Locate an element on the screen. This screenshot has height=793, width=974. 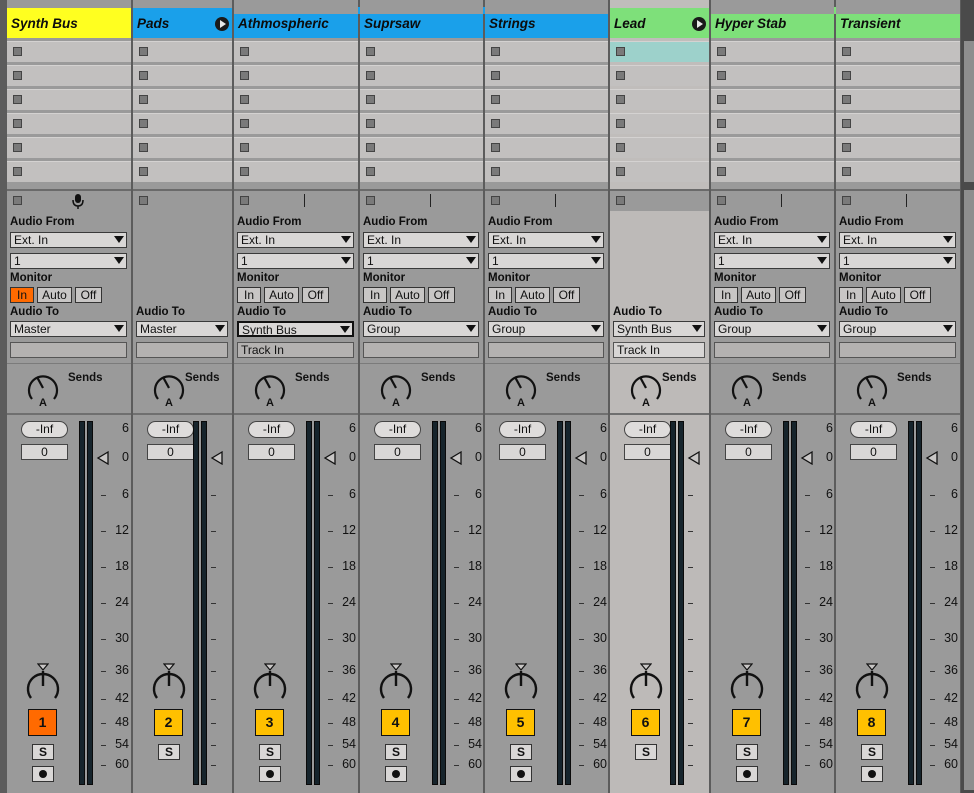
track-header: Hyper Stab is located at coordinates (772, 26).